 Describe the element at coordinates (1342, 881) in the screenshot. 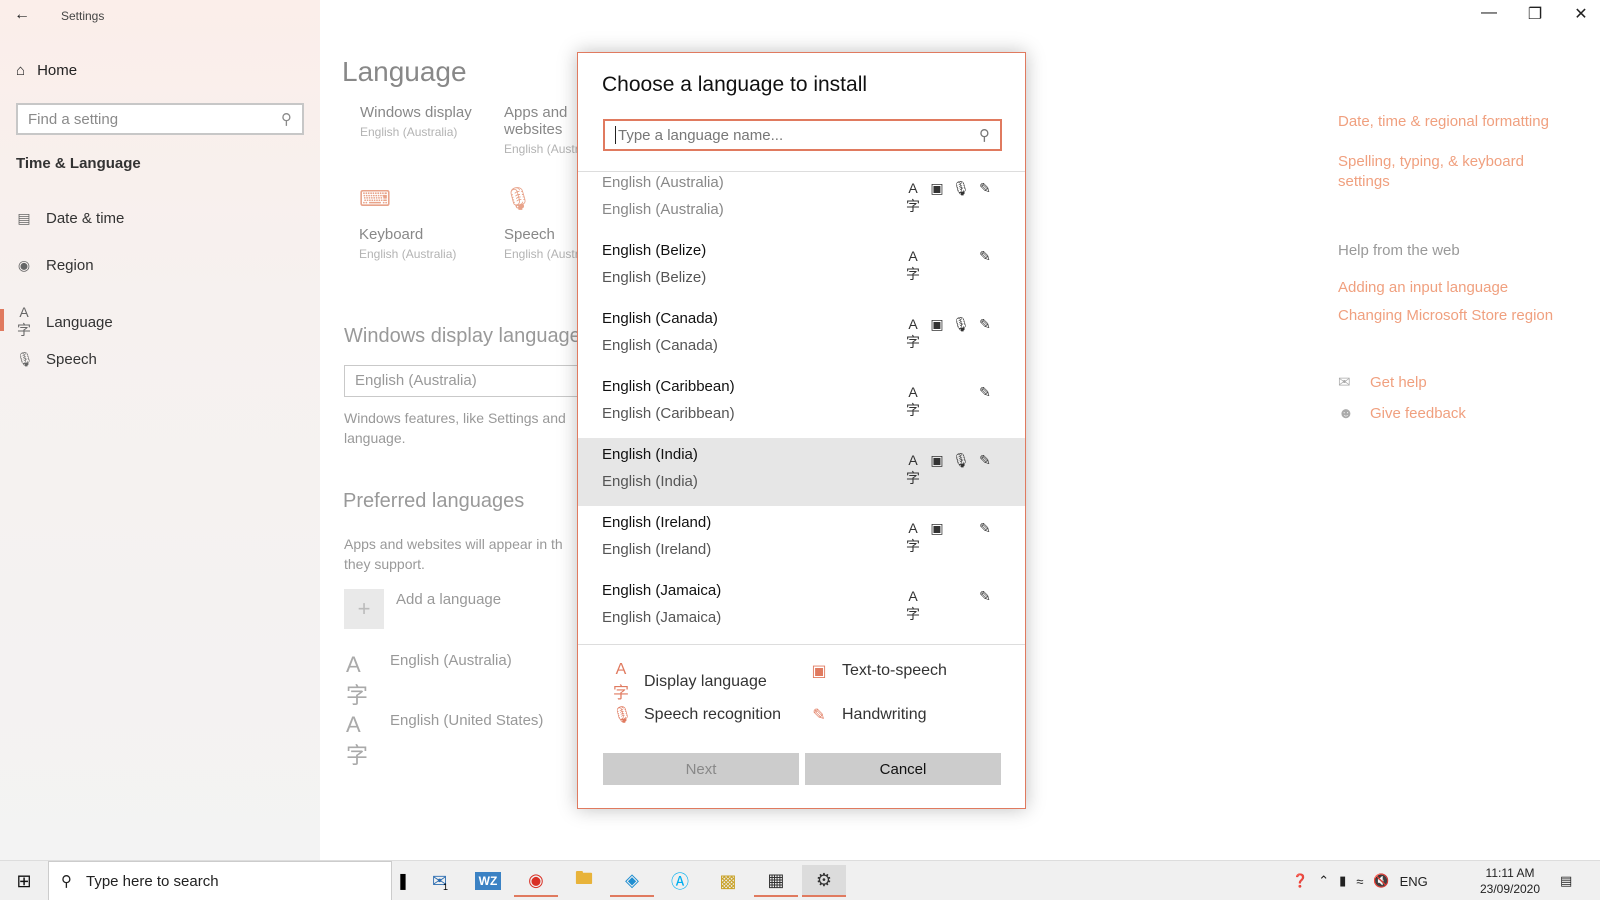

I see `battery-icon: ▮` at that location.